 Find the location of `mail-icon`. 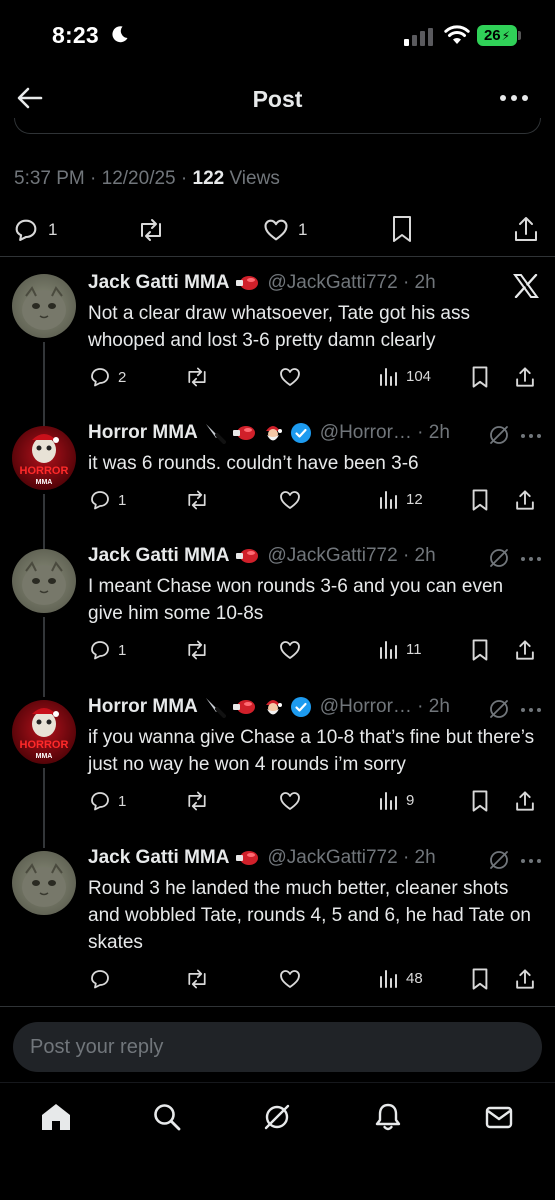

mail-icon is located at coordinates (499, 1117).